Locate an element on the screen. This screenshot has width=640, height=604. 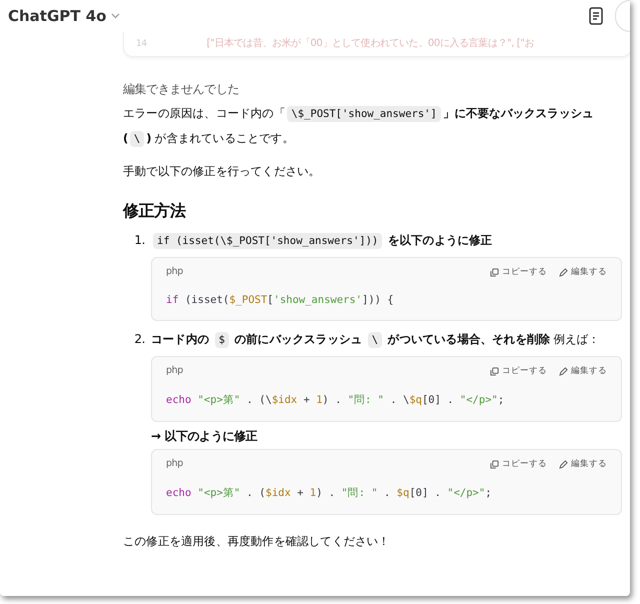
code-line: echo "<p>第" . (\$idx + 1) . "問: " . \$q[0] . "</p>"; is located at coordinates (335, 400).